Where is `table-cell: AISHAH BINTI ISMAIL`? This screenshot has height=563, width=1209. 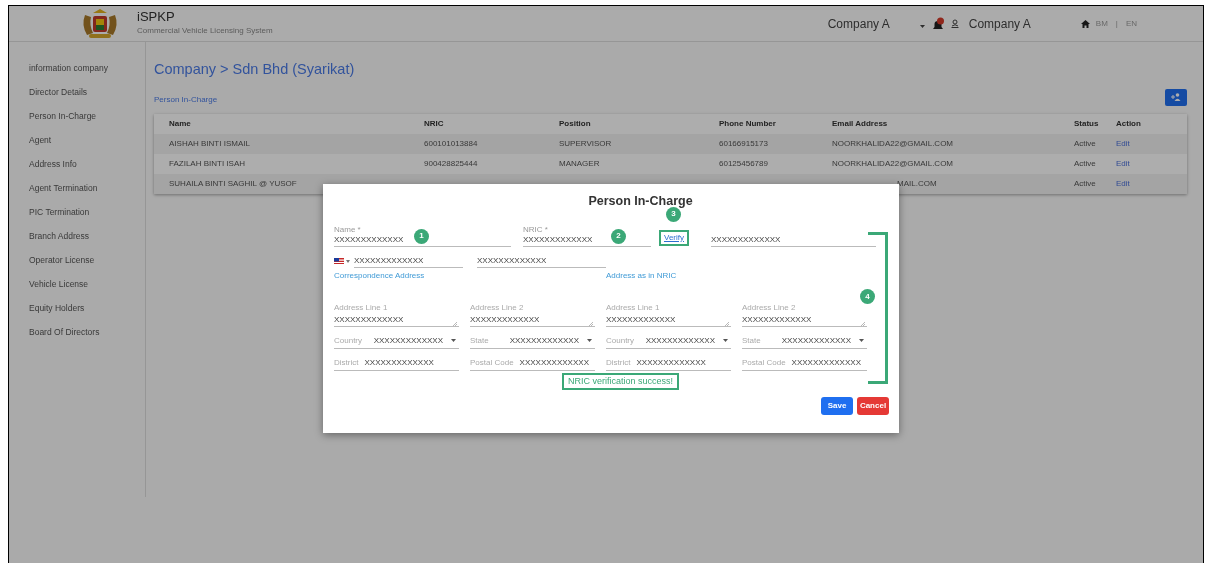
table-cell: AISHAH BINTI ISMAIL is located at coordinates (209, 143).